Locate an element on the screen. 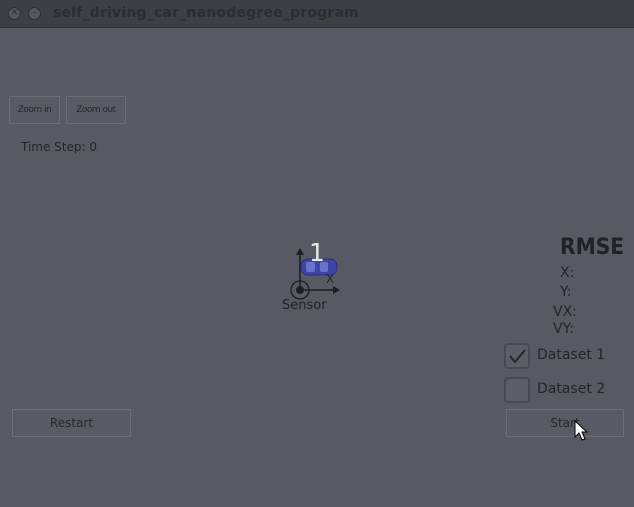 The image size is (634, 507). start-button: Start is located at coordinates (565, 423).